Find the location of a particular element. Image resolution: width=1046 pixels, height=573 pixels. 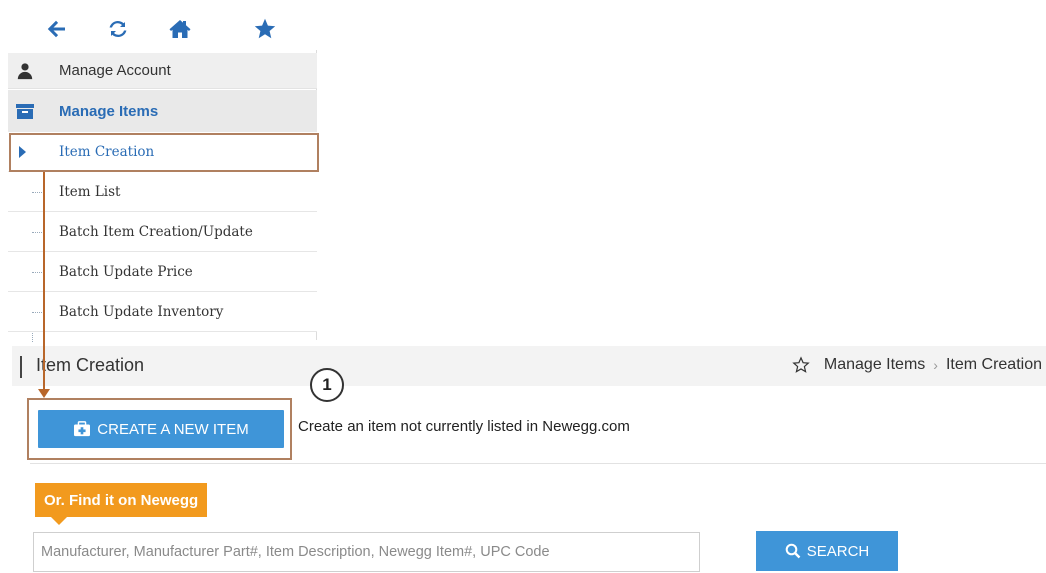

create-button-label: CREATE A NEW ITEM is located at coordinates (173, 429).